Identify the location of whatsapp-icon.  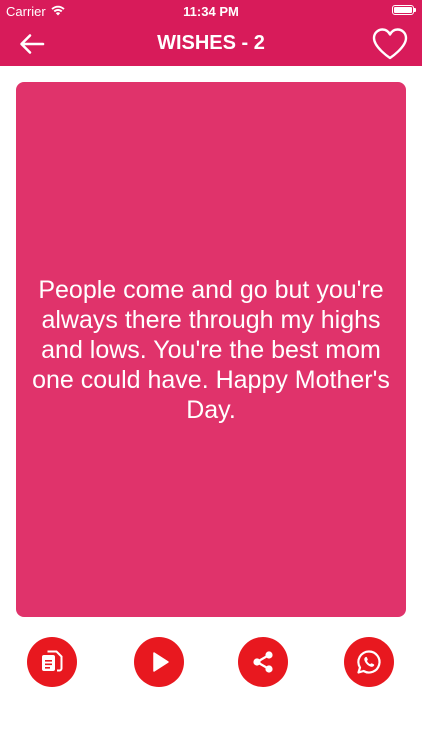
(369, 662).